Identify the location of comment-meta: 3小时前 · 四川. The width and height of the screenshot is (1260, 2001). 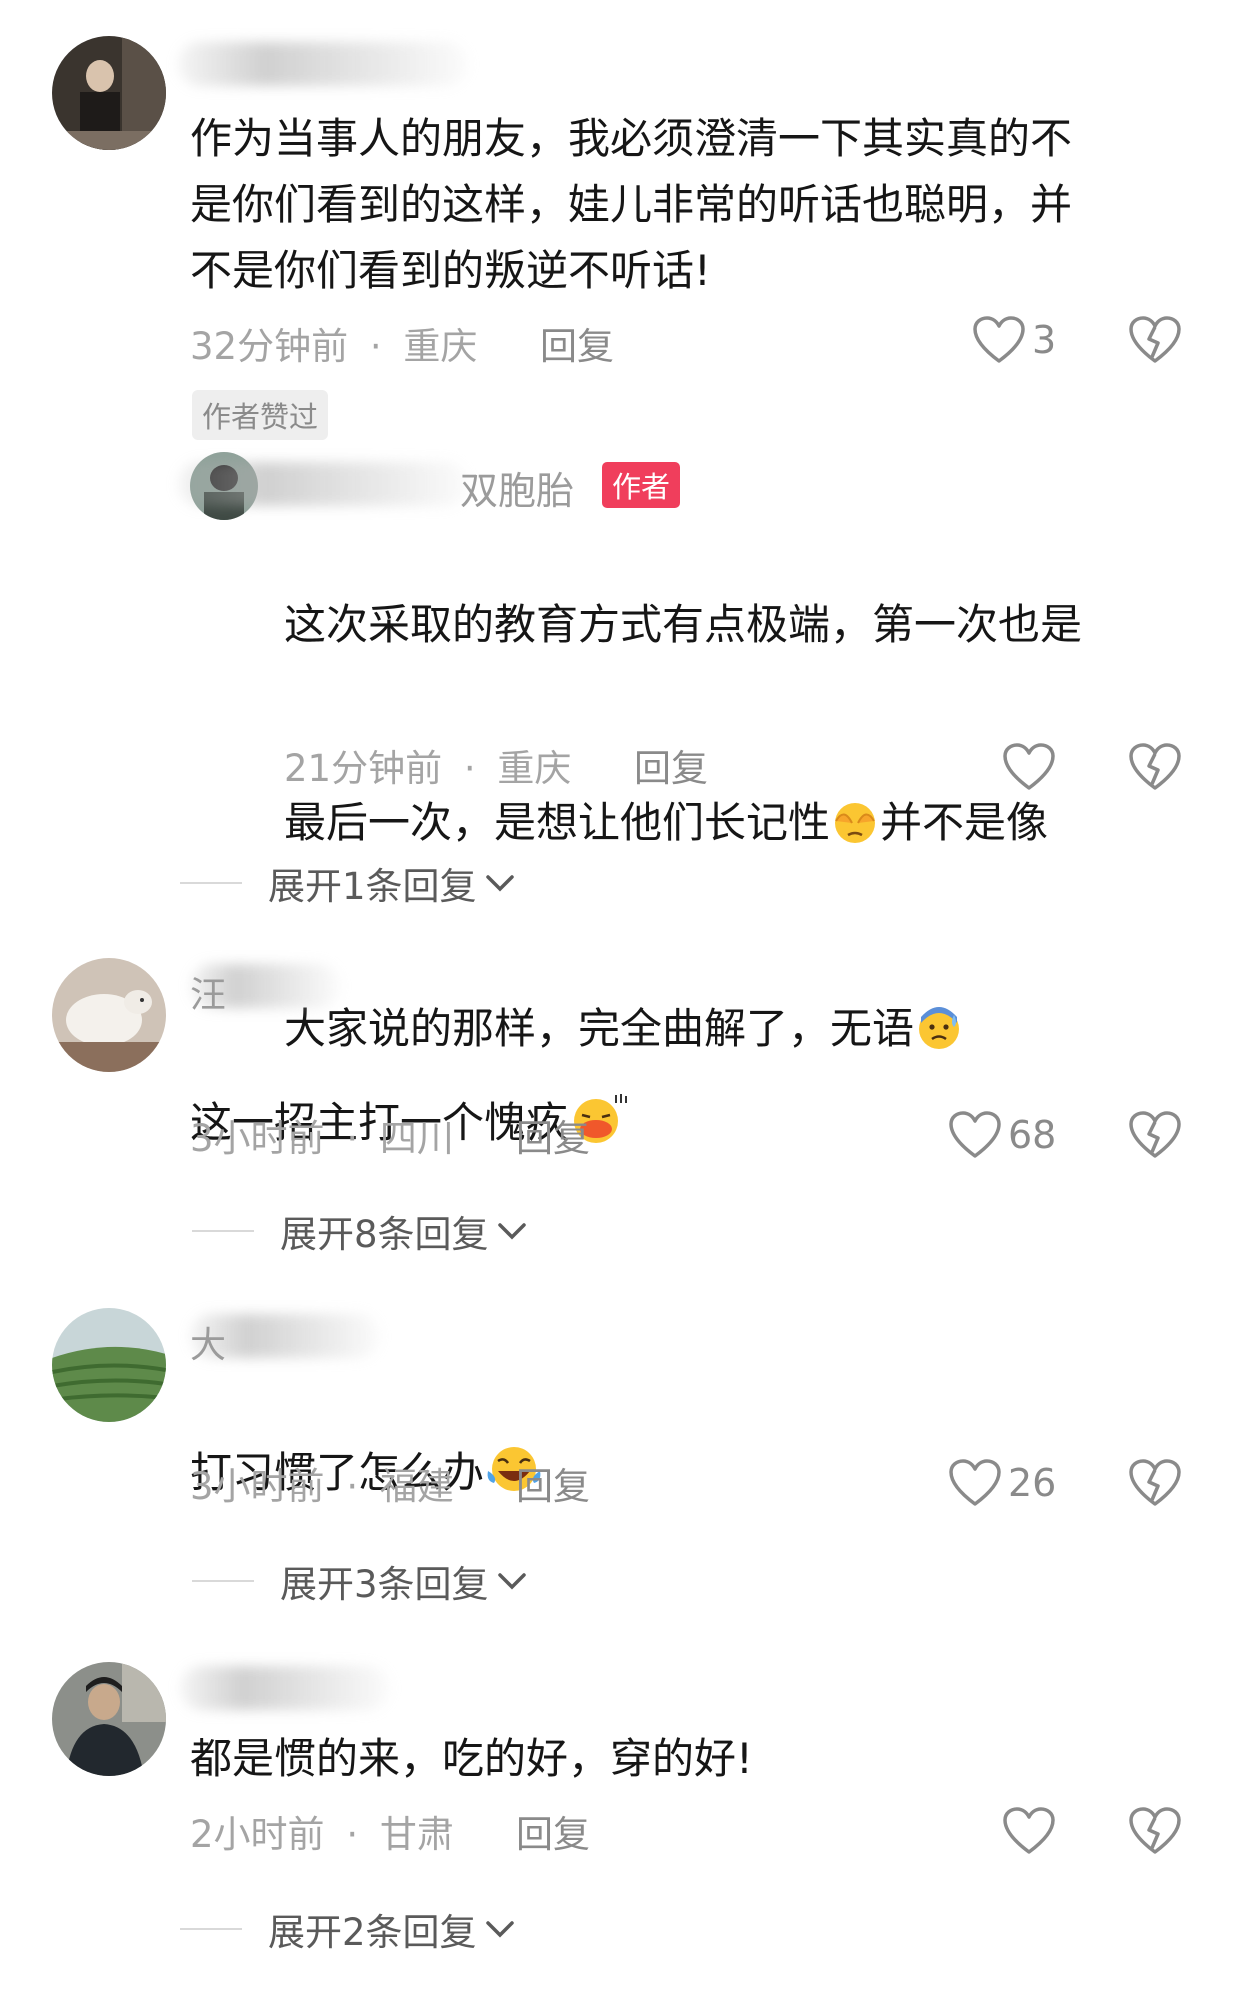
(322, 1135).